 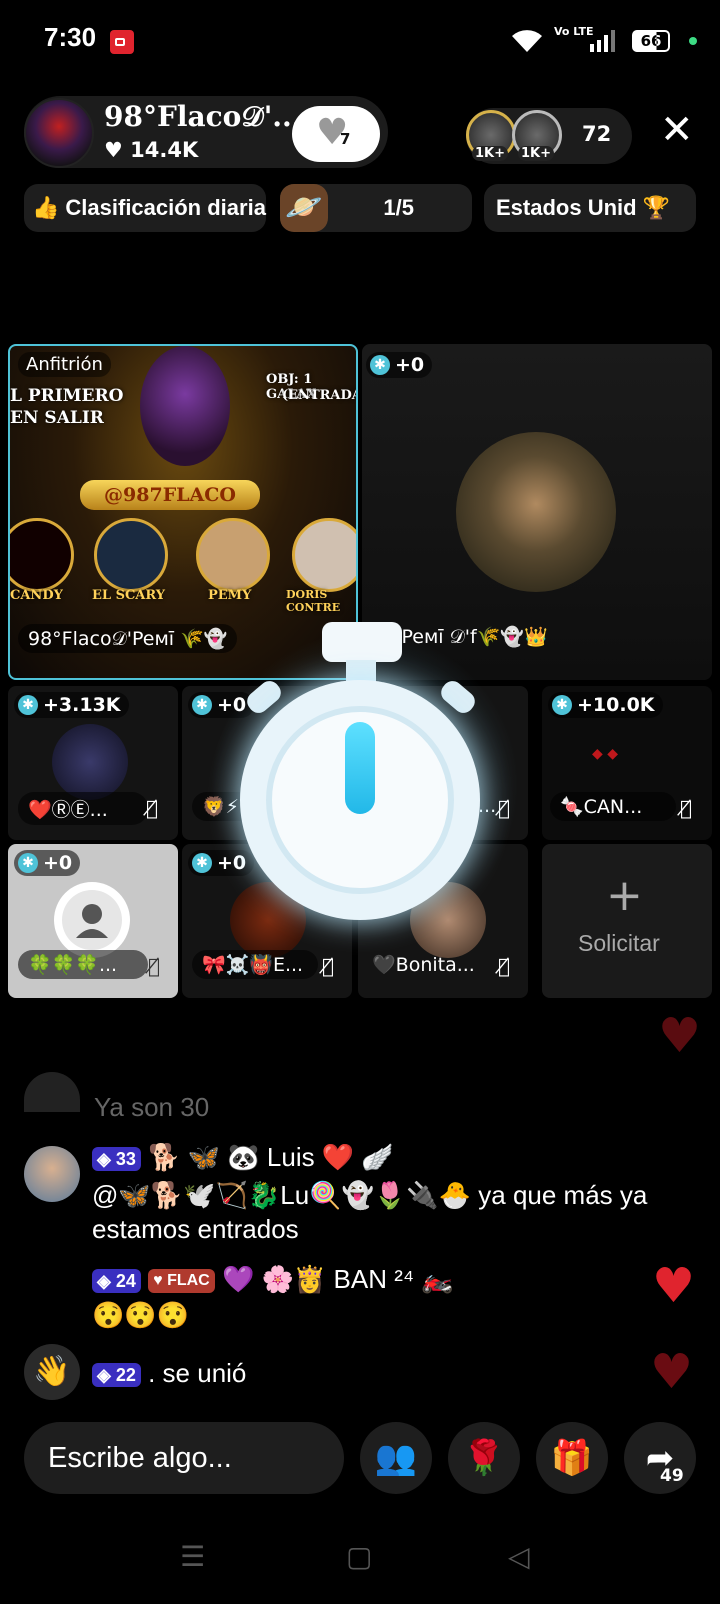 What do you see at coordinates (605, 754) in the screenshot?
I see `red-eyes: ◆ ◆` at bounding box center [605, 754].